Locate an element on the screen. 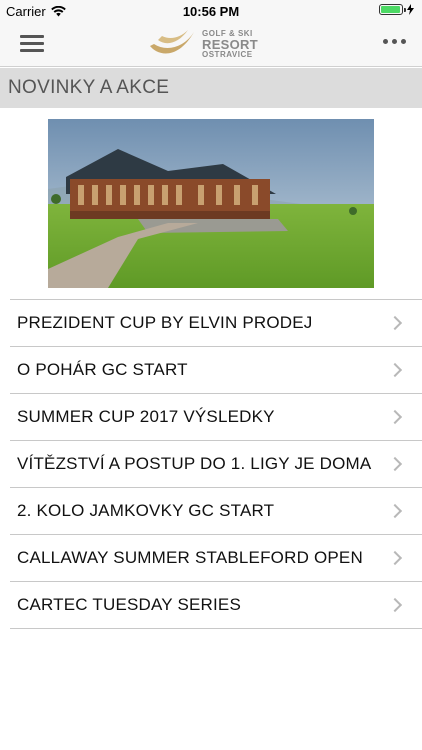 This screenshot has height=750, width=422. resort-logo-mark-icon is located at coordinates (172, 42).